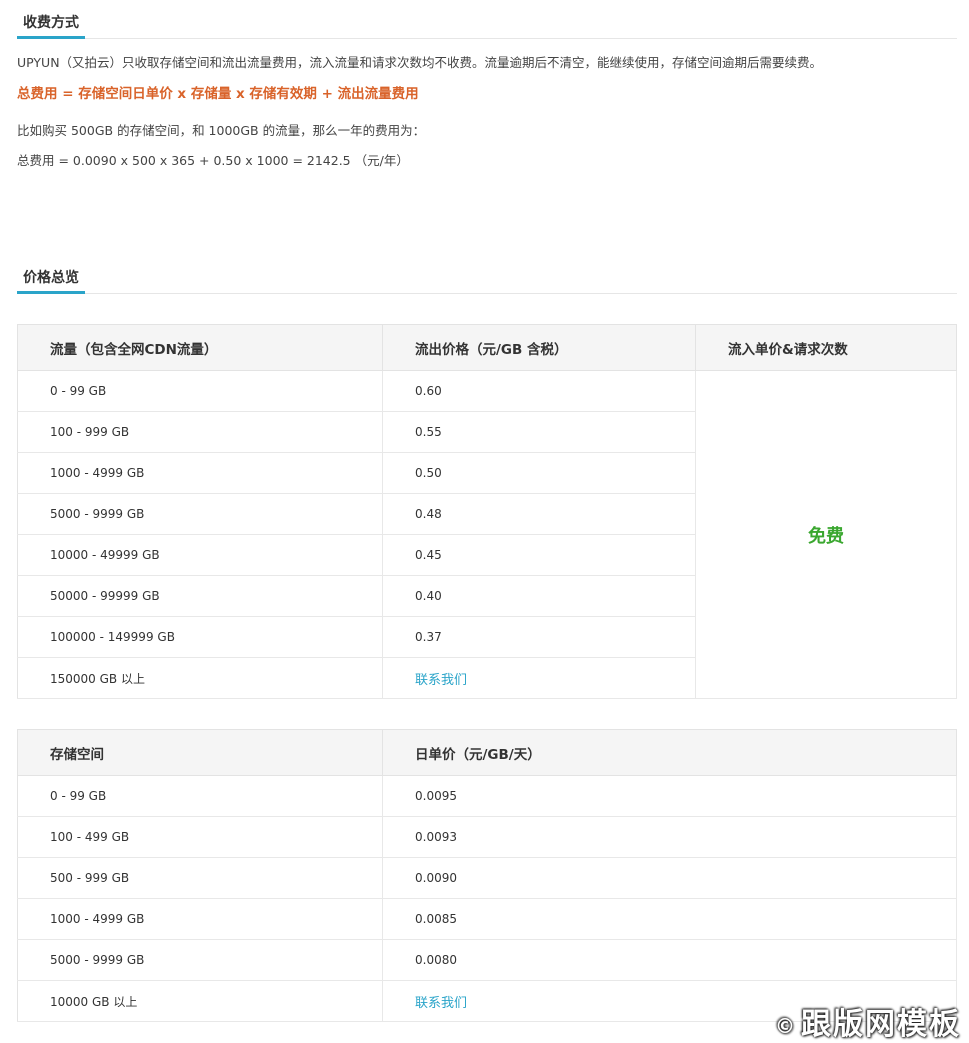  Describe the element at coordinates (539, 678) in the screenshot. I see `contact-us-link: 联系我们` at that location.